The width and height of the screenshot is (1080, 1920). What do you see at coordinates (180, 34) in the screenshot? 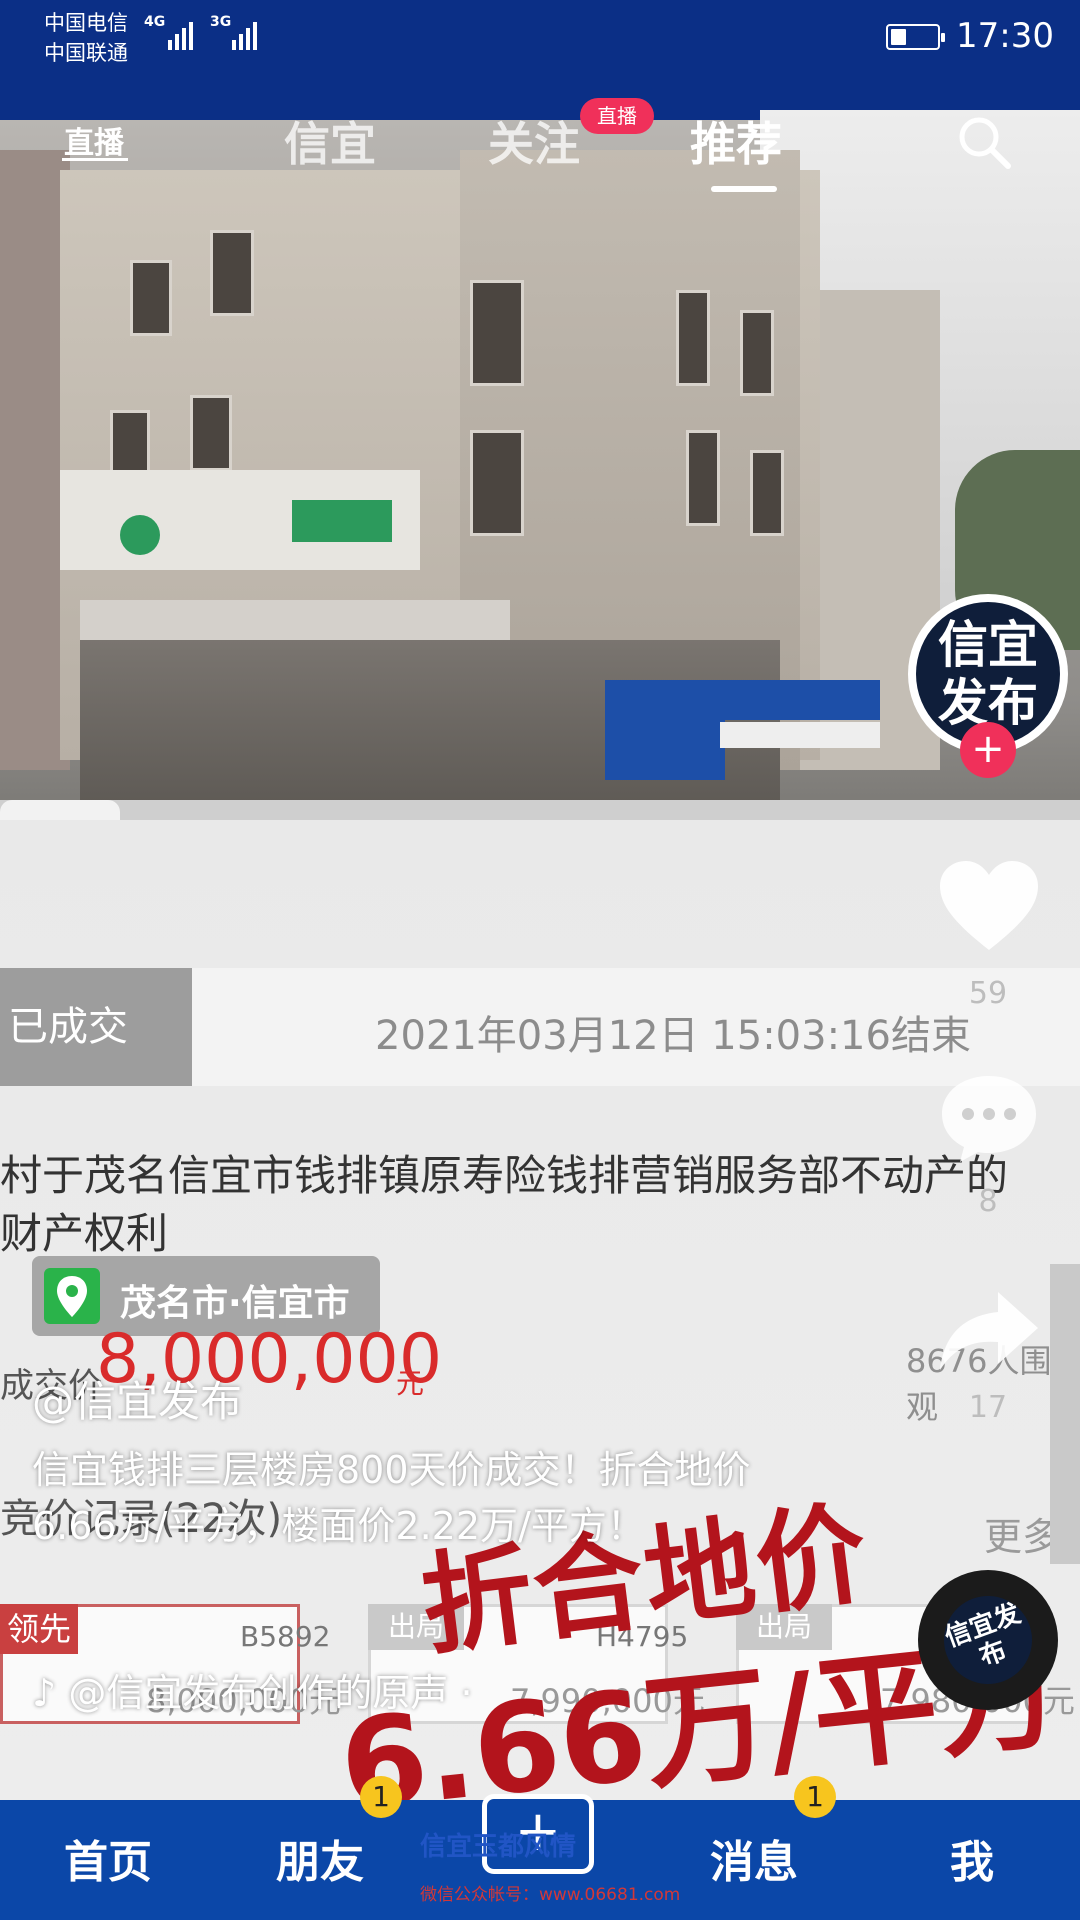
I see `signal-icon` at bounding box center [180, 34].